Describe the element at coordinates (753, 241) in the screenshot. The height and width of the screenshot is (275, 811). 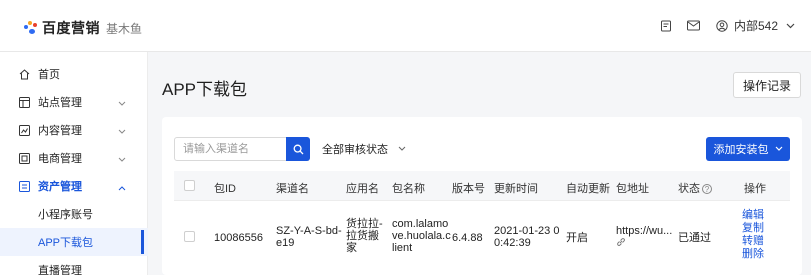
I see `transfer-link: 转赠` at that location.